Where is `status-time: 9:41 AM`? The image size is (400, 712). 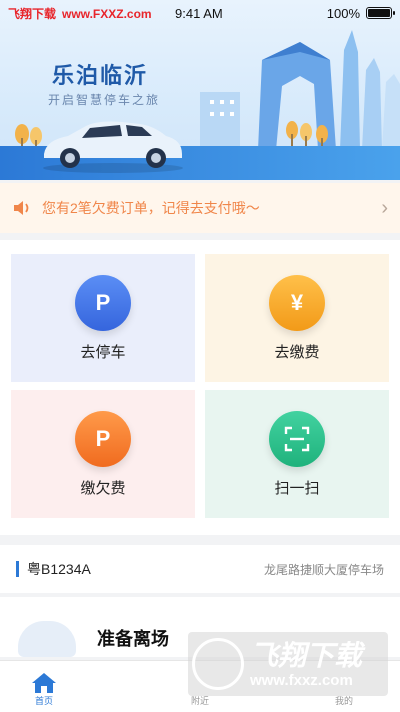 status-time: 9:41 AM is located at coordinates (199, 13).